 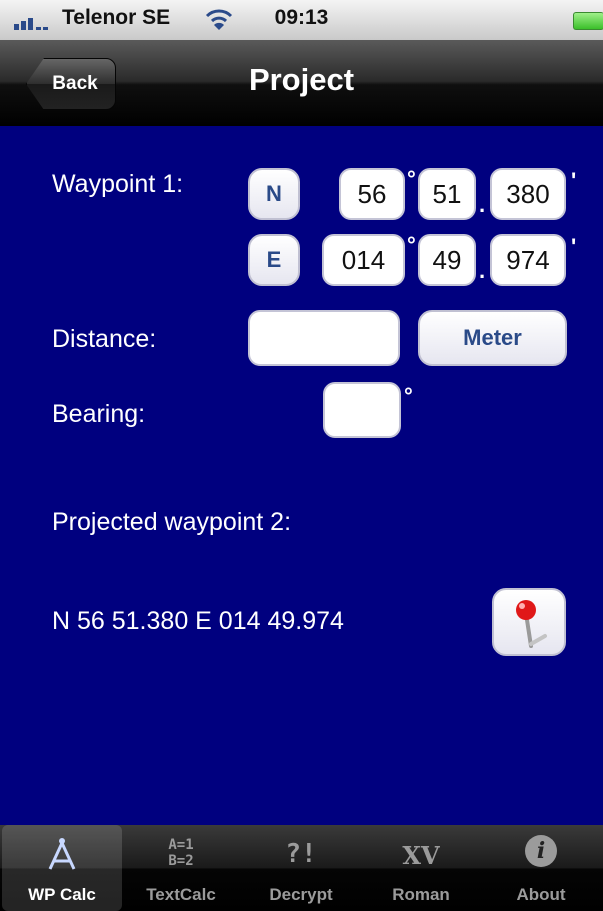 What do you see at coordinates (447, 260) in the screenshot?
I see `longitude-minutes-field: 49` at bounding box center [447, 260].